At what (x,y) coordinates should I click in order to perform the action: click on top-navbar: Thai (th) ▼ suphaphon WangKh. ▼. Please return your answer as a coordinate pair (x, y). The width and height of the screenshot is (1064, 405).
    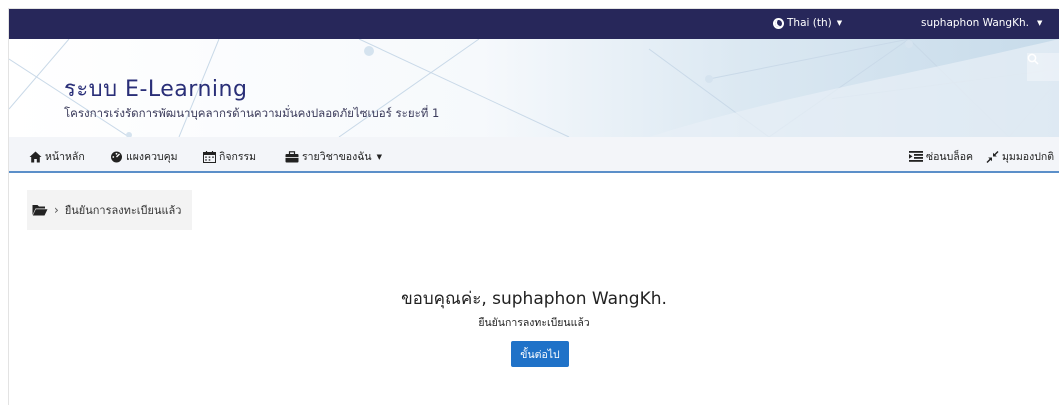
    Looking at the image, I should click on (534, 24).